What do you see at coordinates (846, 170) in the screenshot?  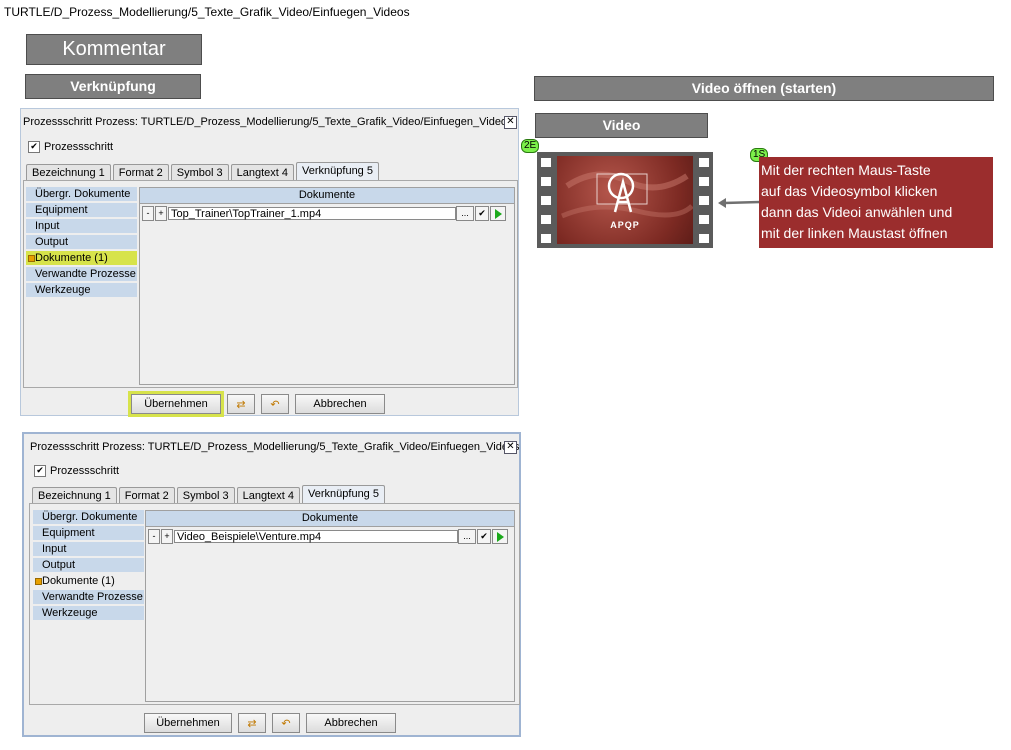 I see `note-line: Mit der rechten Maus-Taste` at bounding box center [846, 170].